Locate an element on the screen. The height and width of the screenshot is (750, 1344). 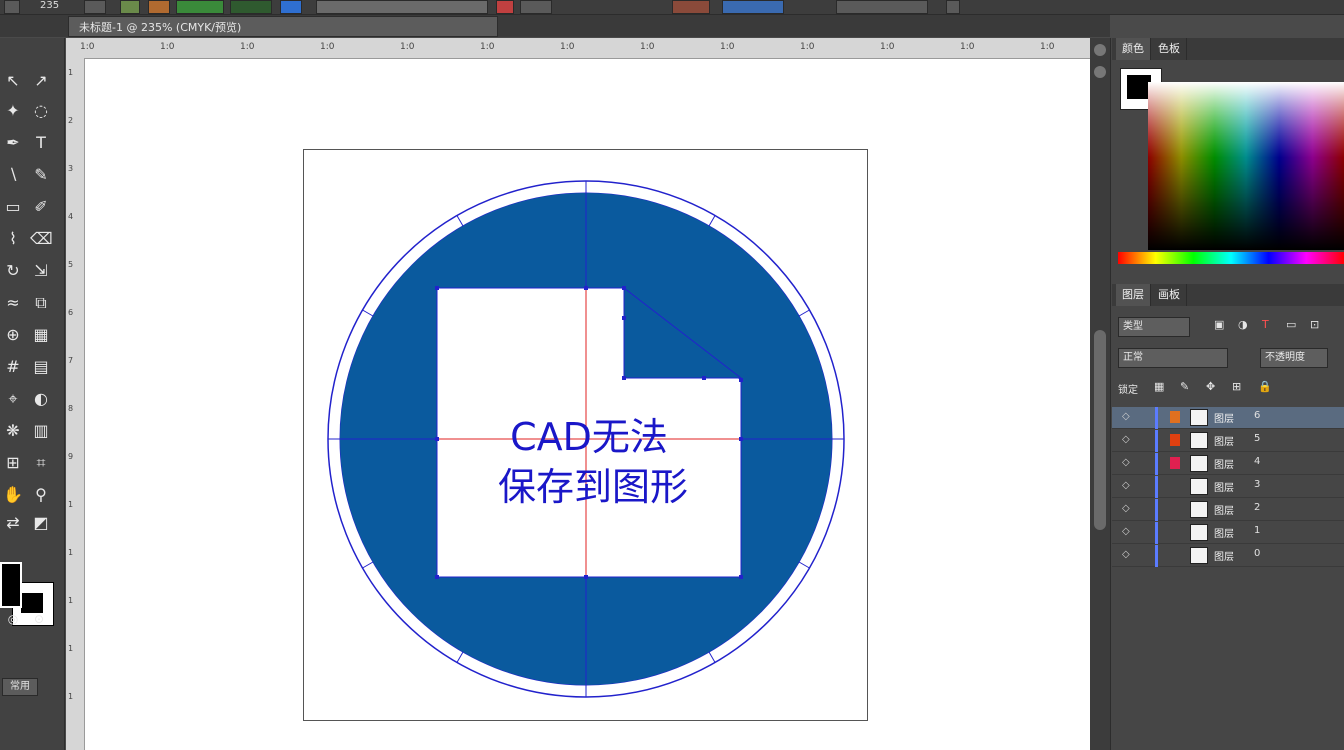
filter-smart-icon: ⊡ is located at coordinates (1314, 324).